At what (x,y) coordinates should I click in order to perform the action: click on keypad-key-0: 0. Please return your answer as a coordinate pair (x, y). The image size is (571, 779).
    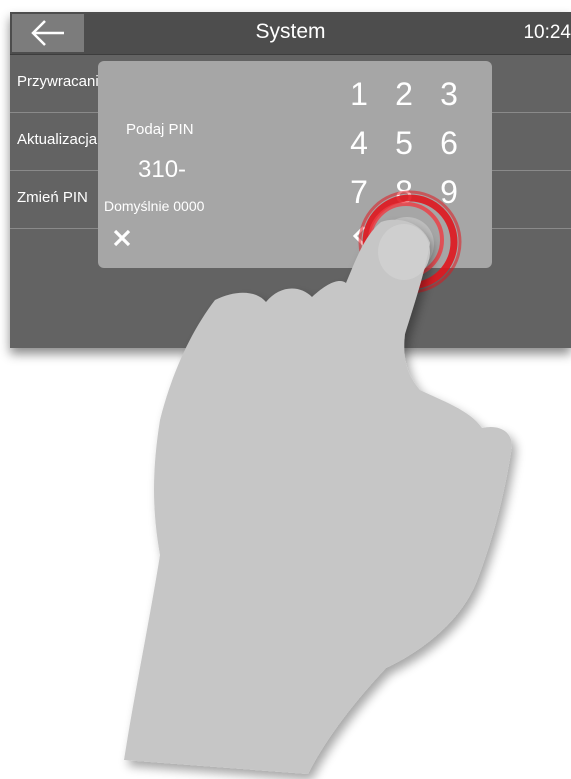
    Looking at the image, I should click on (406, 240).